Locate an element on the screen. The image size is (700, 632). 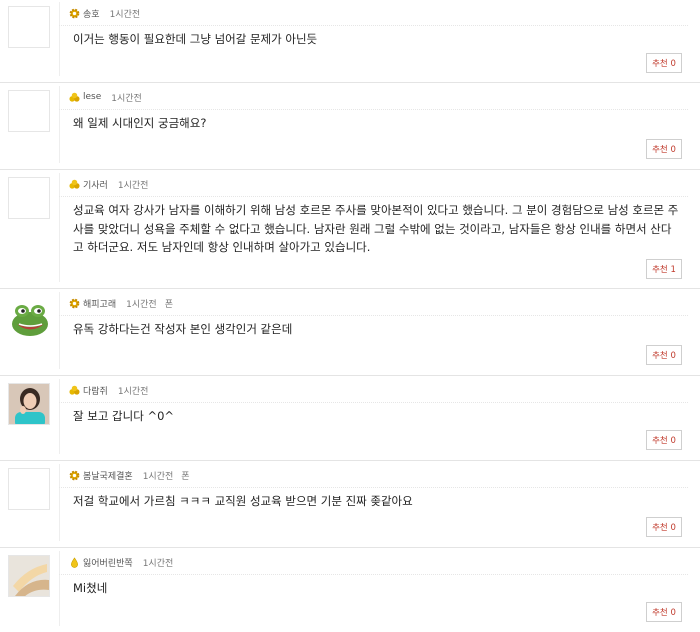
comment-author: 해피고래 is located at coordinates (99, 303).